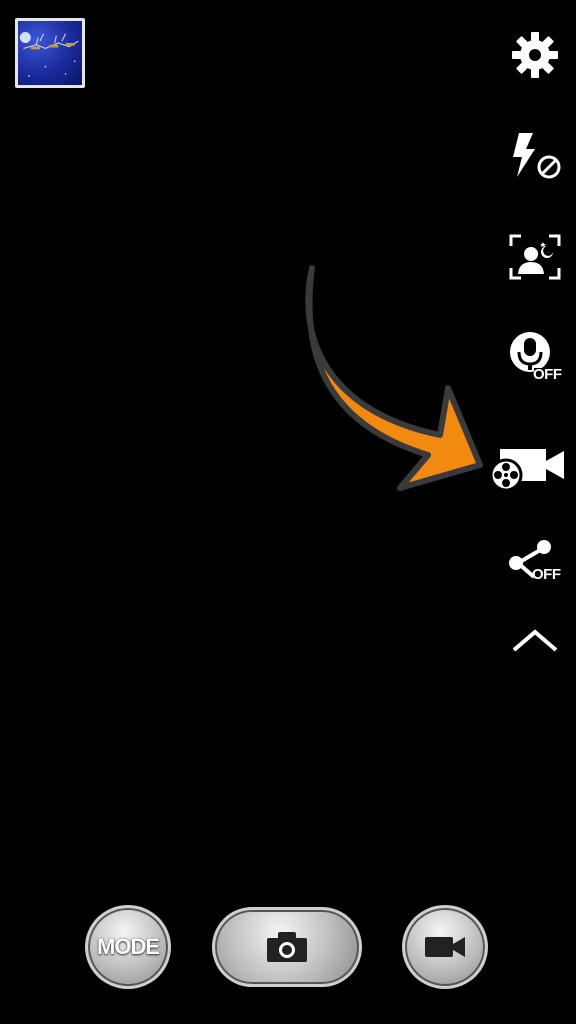 This screenshot has height=1024, width=576. I want to click on expand-up-icon, so click(535, 640).